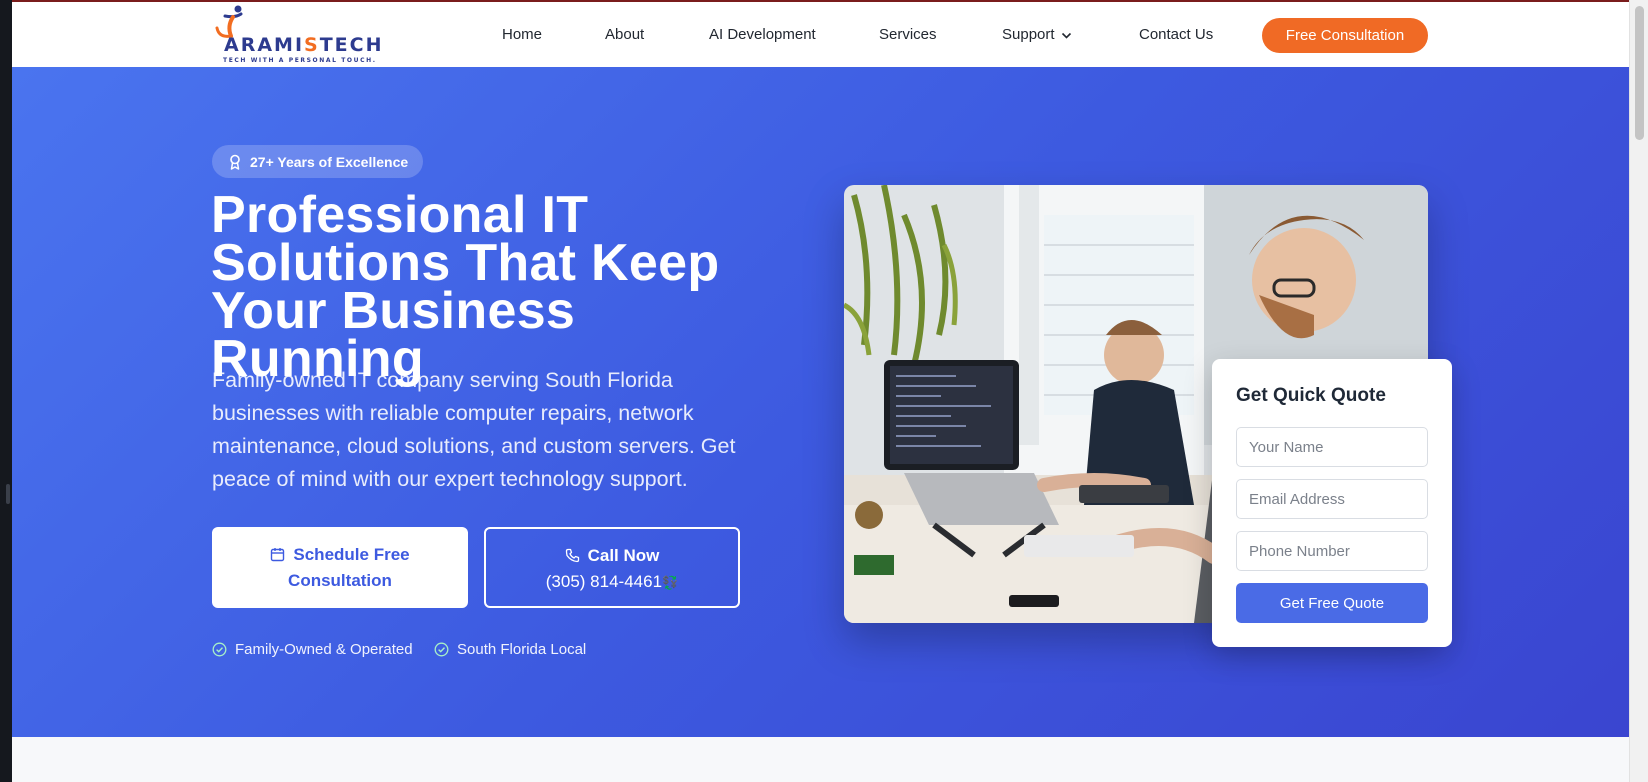 The image size is (1648, 782). Describe the element at coordinates (612, 567) in the screenshot. I see `call-now-button: Call Now (305) 814-4461💱` at that location.